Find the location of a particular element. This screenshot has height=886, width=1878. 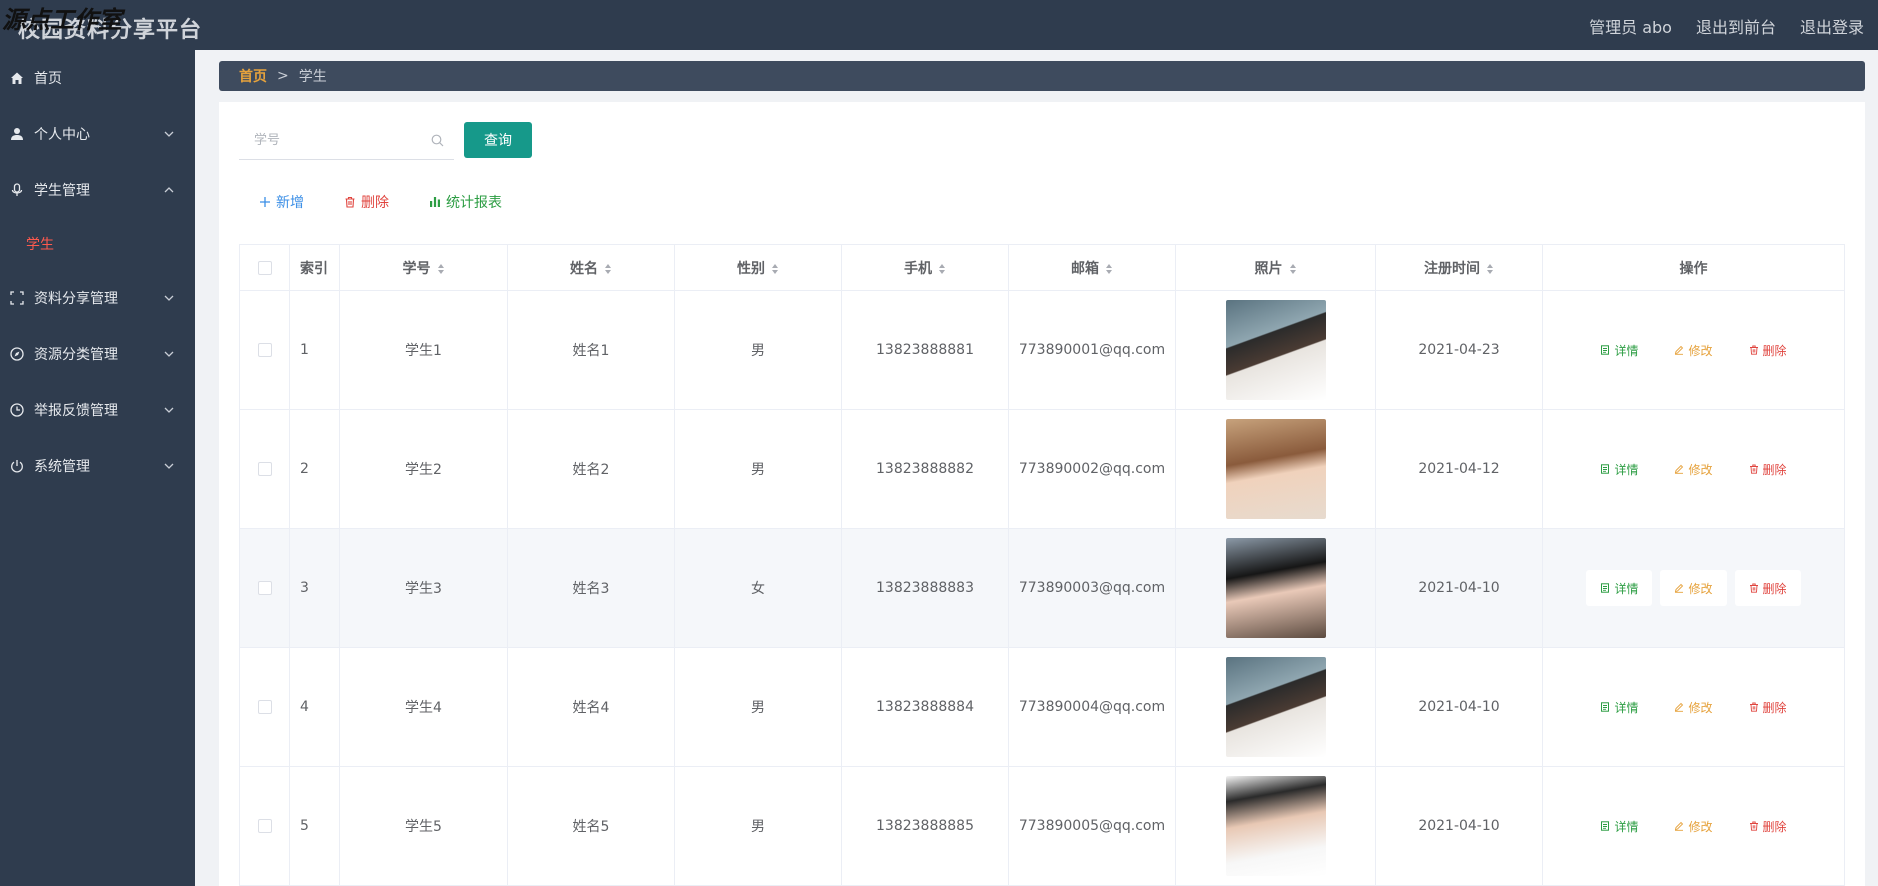

sidebar-item-system: 系统管理 is located at coordinates (97, 466).